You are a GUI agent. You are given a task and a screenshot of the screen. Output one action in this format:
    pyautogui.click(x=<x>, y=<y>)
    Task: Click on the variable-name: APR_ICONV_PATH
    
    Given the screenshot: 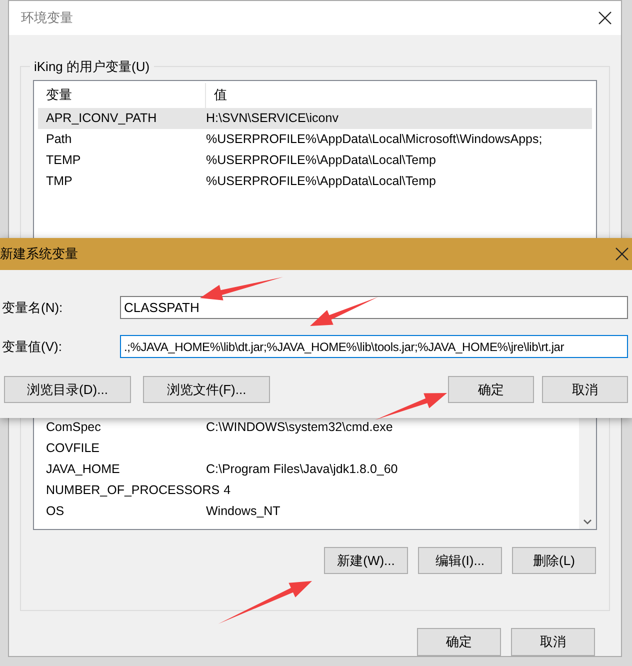 What is the action you would take?
    pyautogui.click(x=101, y=118)
    